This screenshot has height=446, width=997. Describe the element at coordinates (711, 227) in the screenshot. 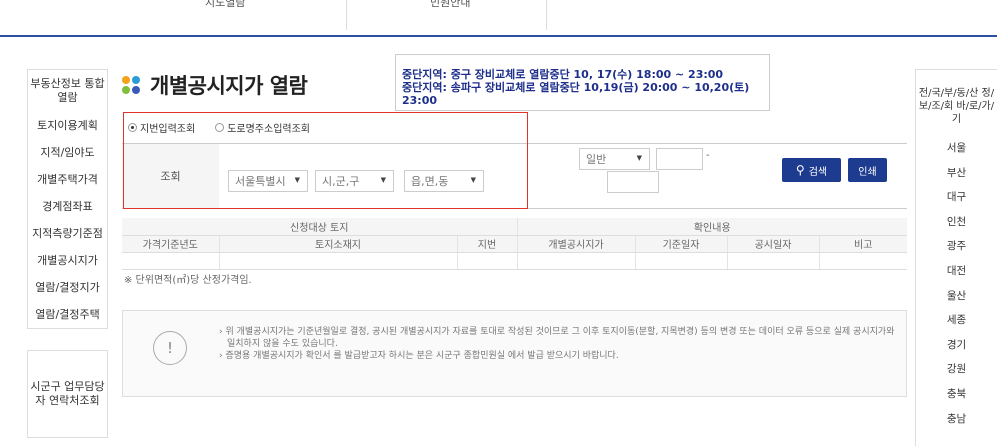

I see `table-group-header: 확인내용` at that location.